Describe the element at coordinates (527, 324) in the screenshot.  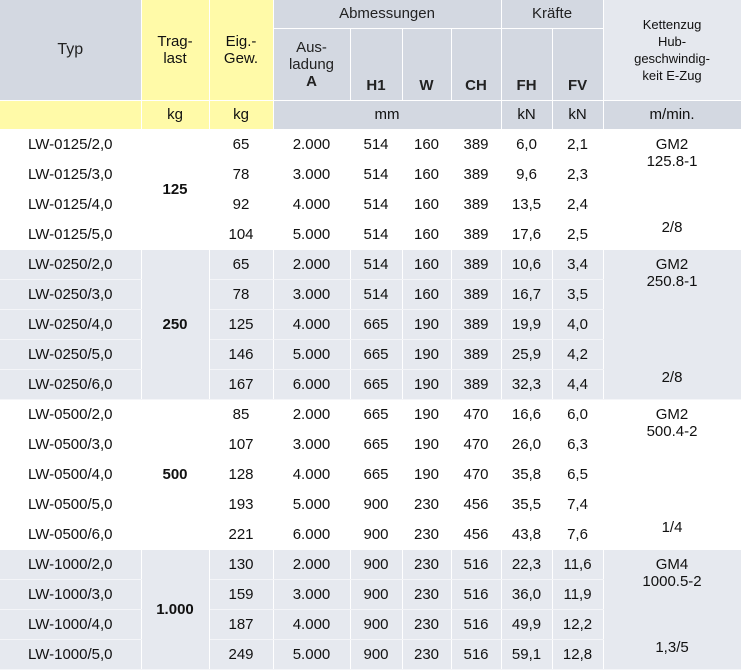
I see `cell-fh: 19,9` at that location.